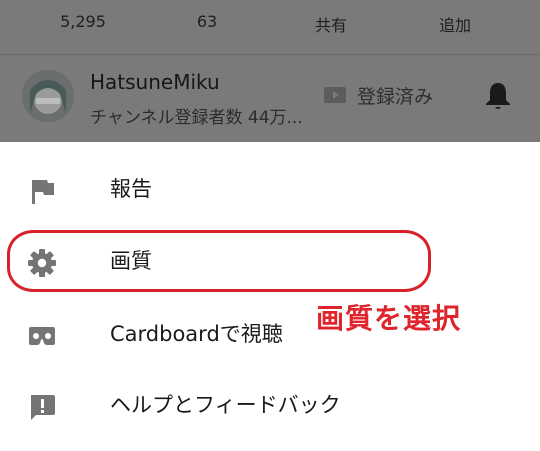 This screenshot has height=451, width=540. What do you see at coordinates (42, 407) in the screenshot?
I see `feedback-icon` at bounding box center [42, 407].